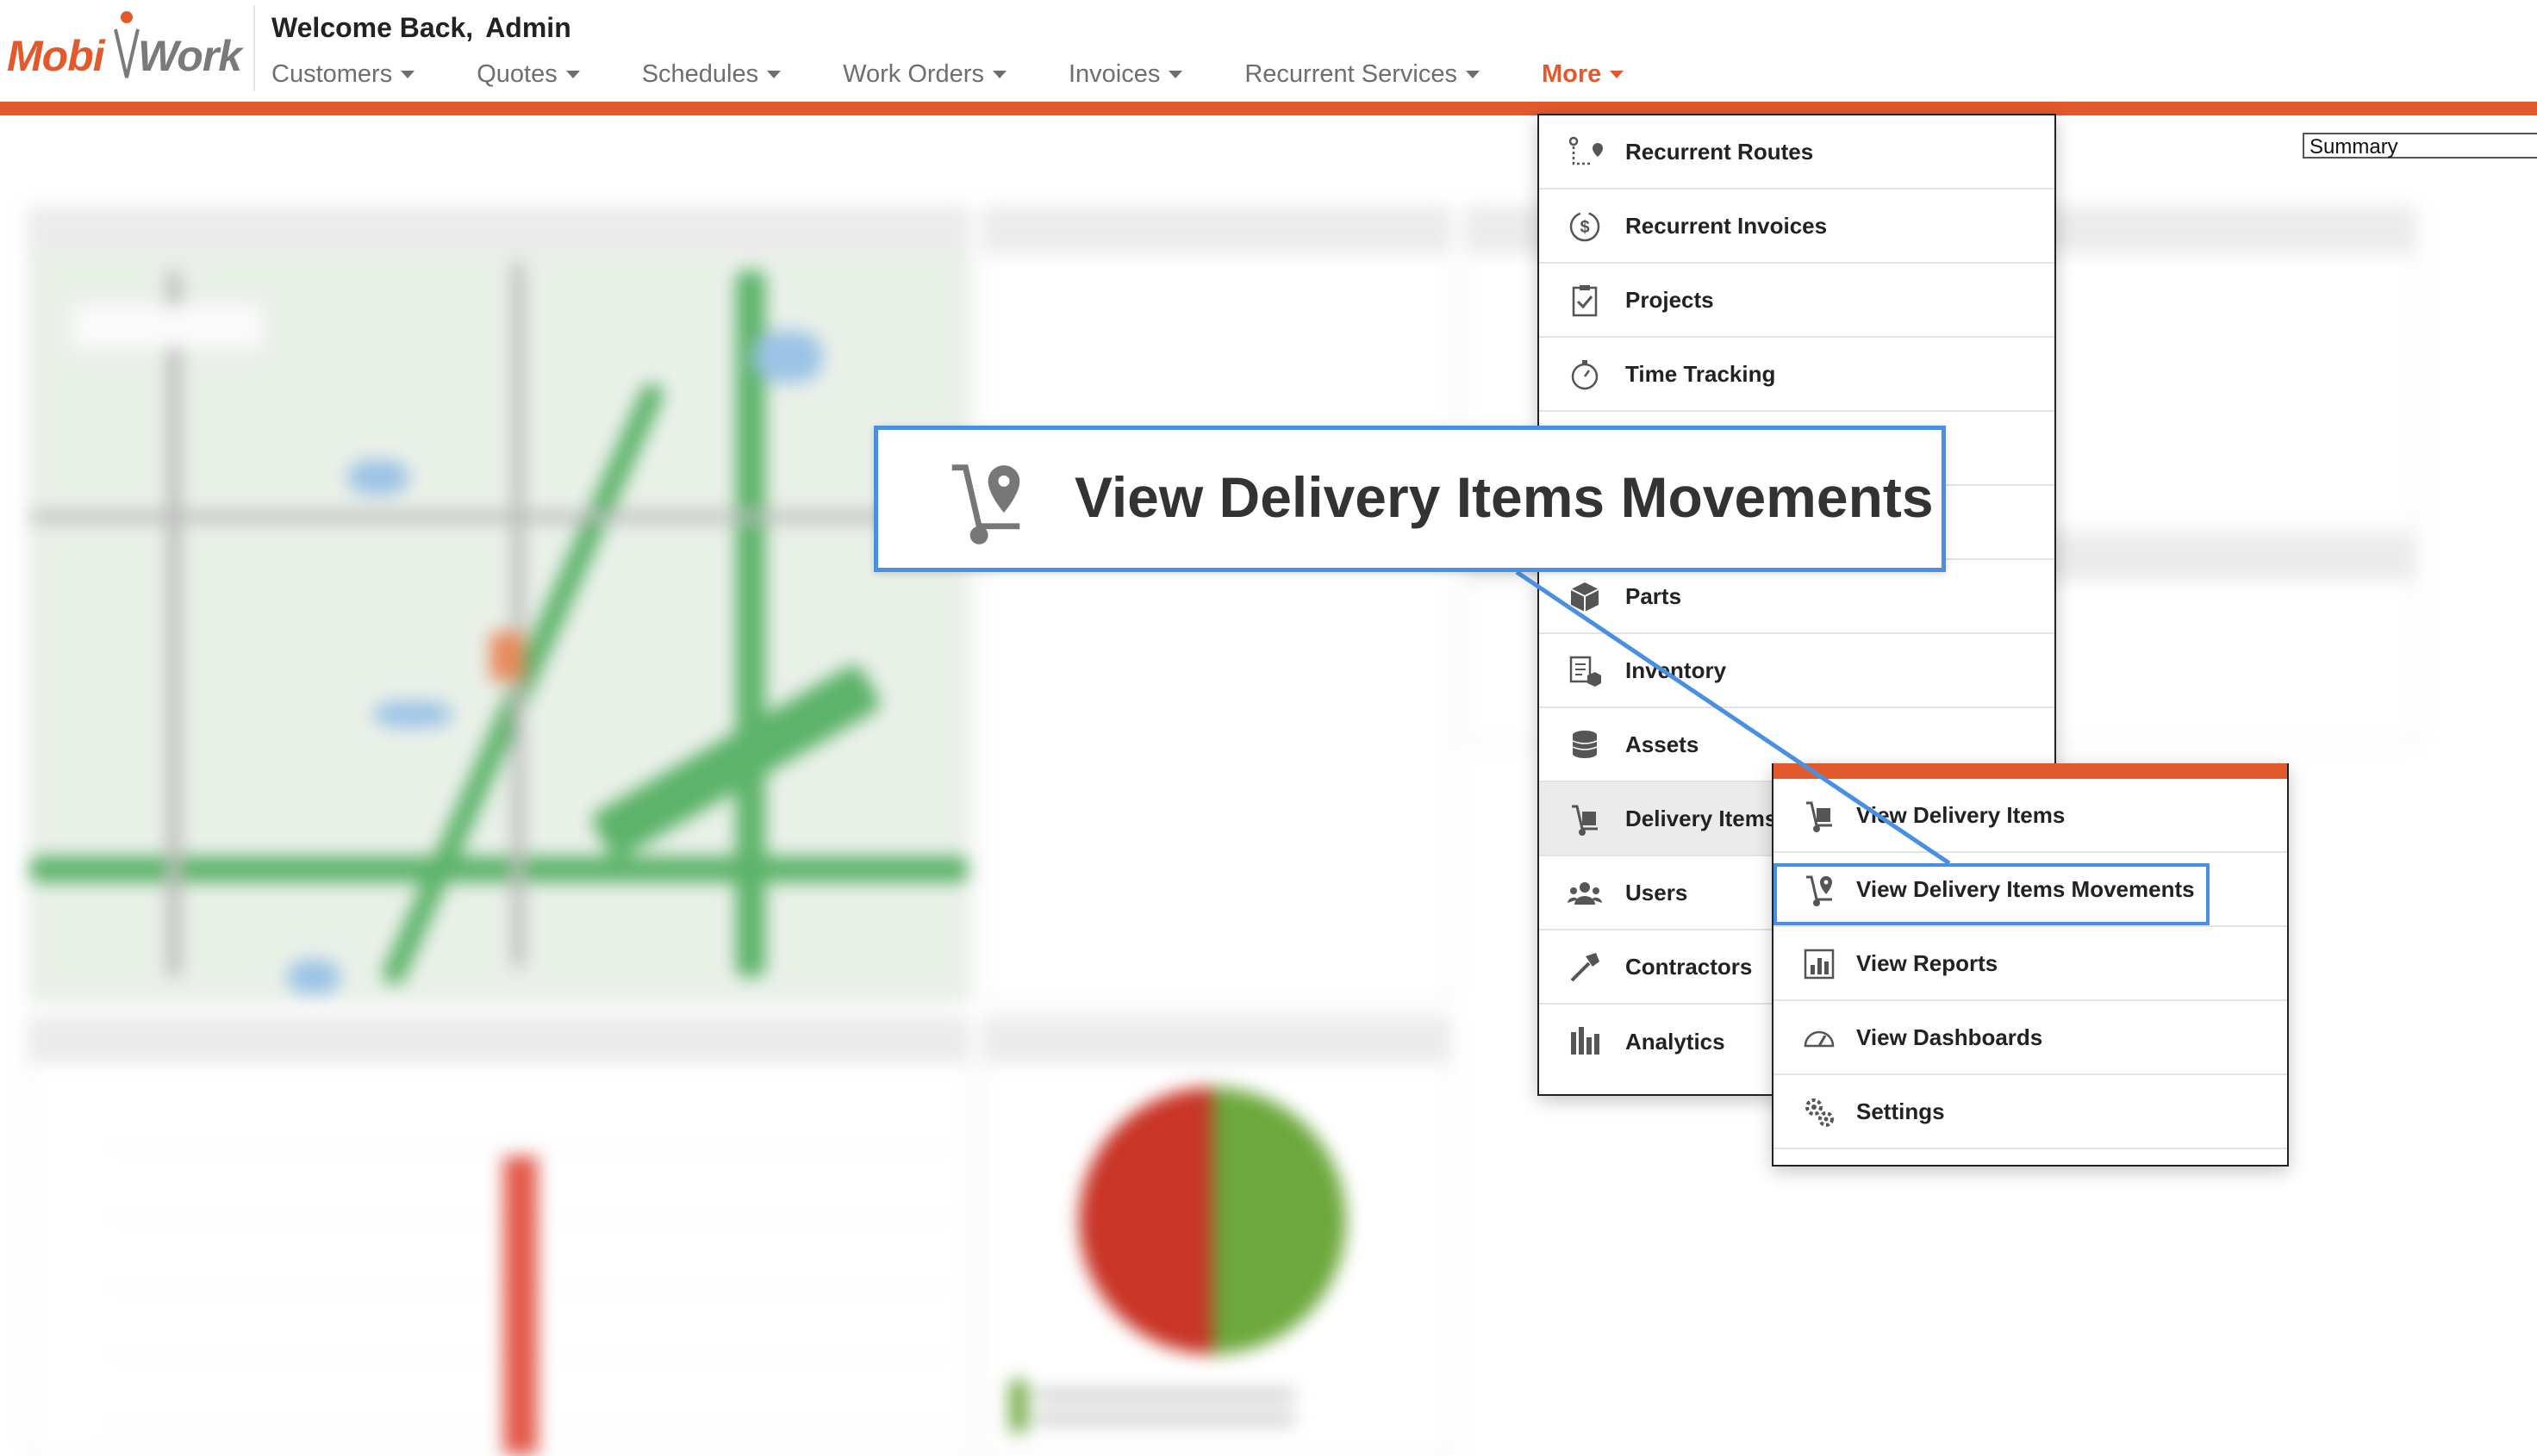  I want to click on logo-person-icon, so click(127, 44).